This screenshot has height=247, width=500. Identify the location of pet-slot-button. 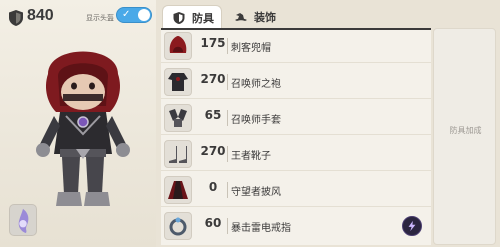
(23, 220).